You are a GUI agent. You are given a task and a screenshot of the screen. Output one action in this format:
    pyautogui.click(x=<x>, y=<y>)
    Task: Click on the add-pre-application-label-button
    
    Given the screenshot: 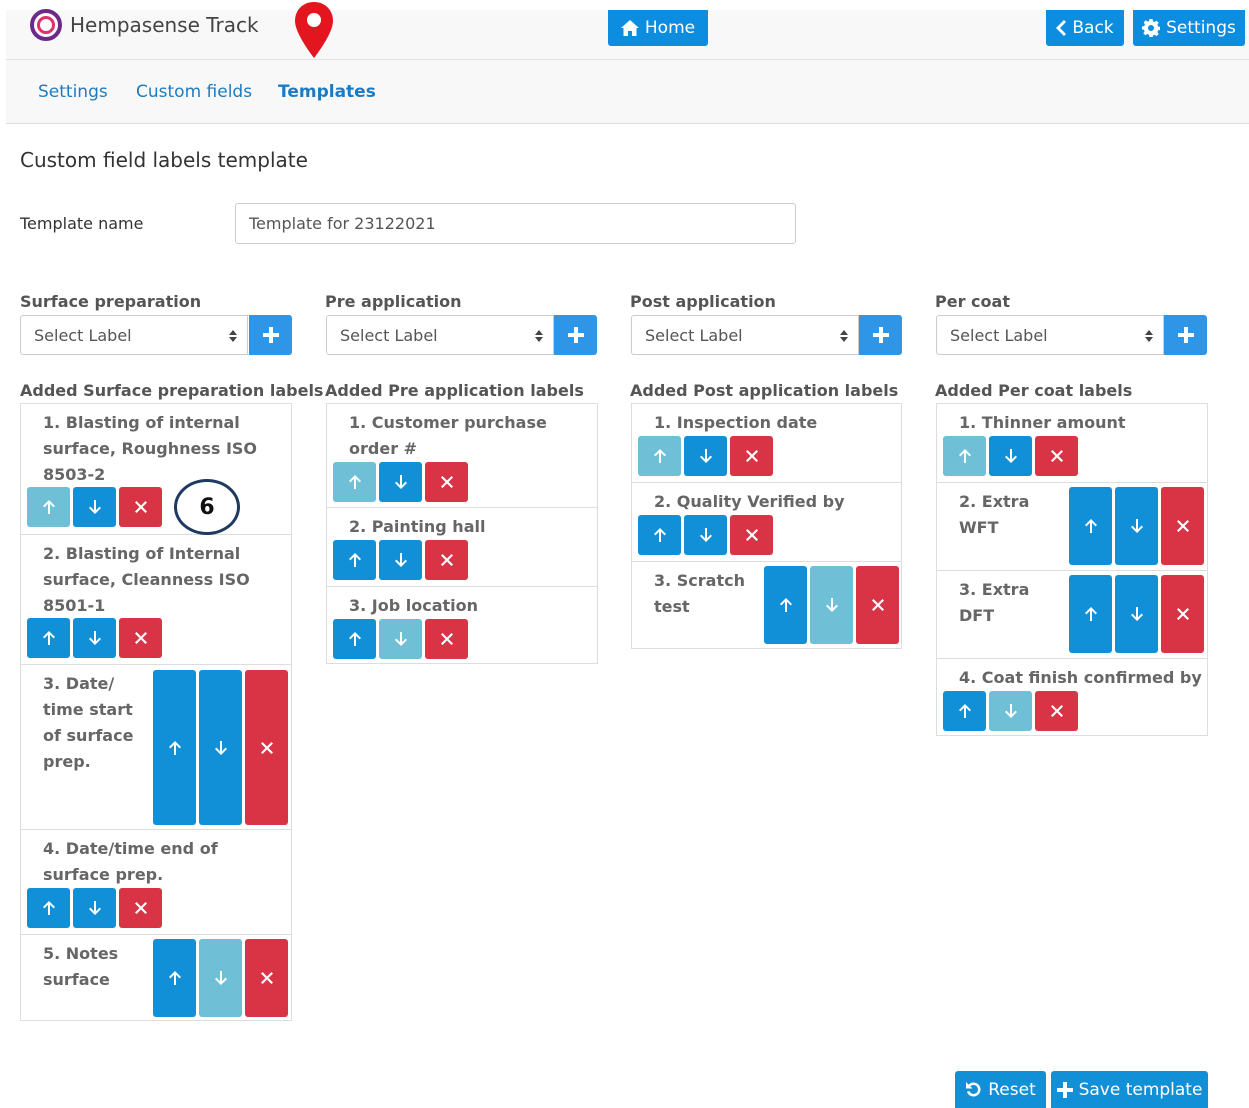 What is the action you would take?
    pyautogui.click(x=575, y=335)
    